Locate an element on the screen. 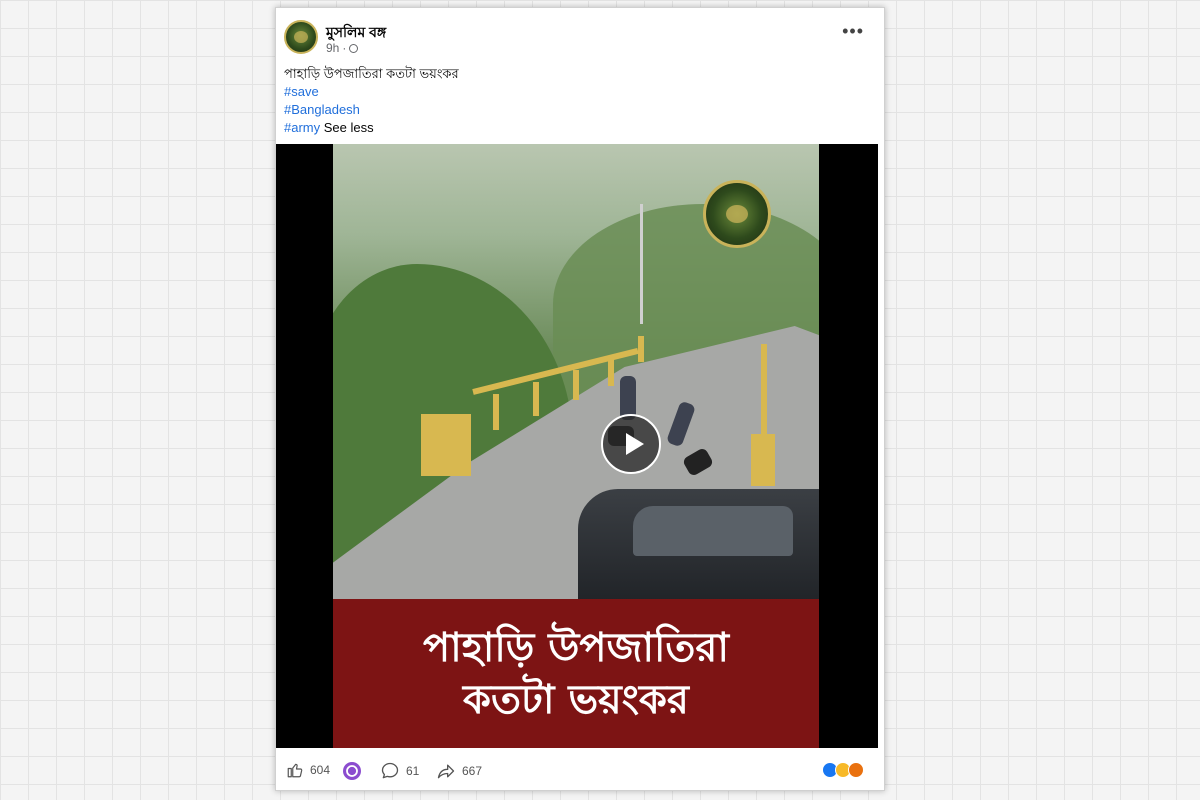 The height and width of the screenshot is (800, 1200). like-button: 604 is located at coordinates (308, 770).